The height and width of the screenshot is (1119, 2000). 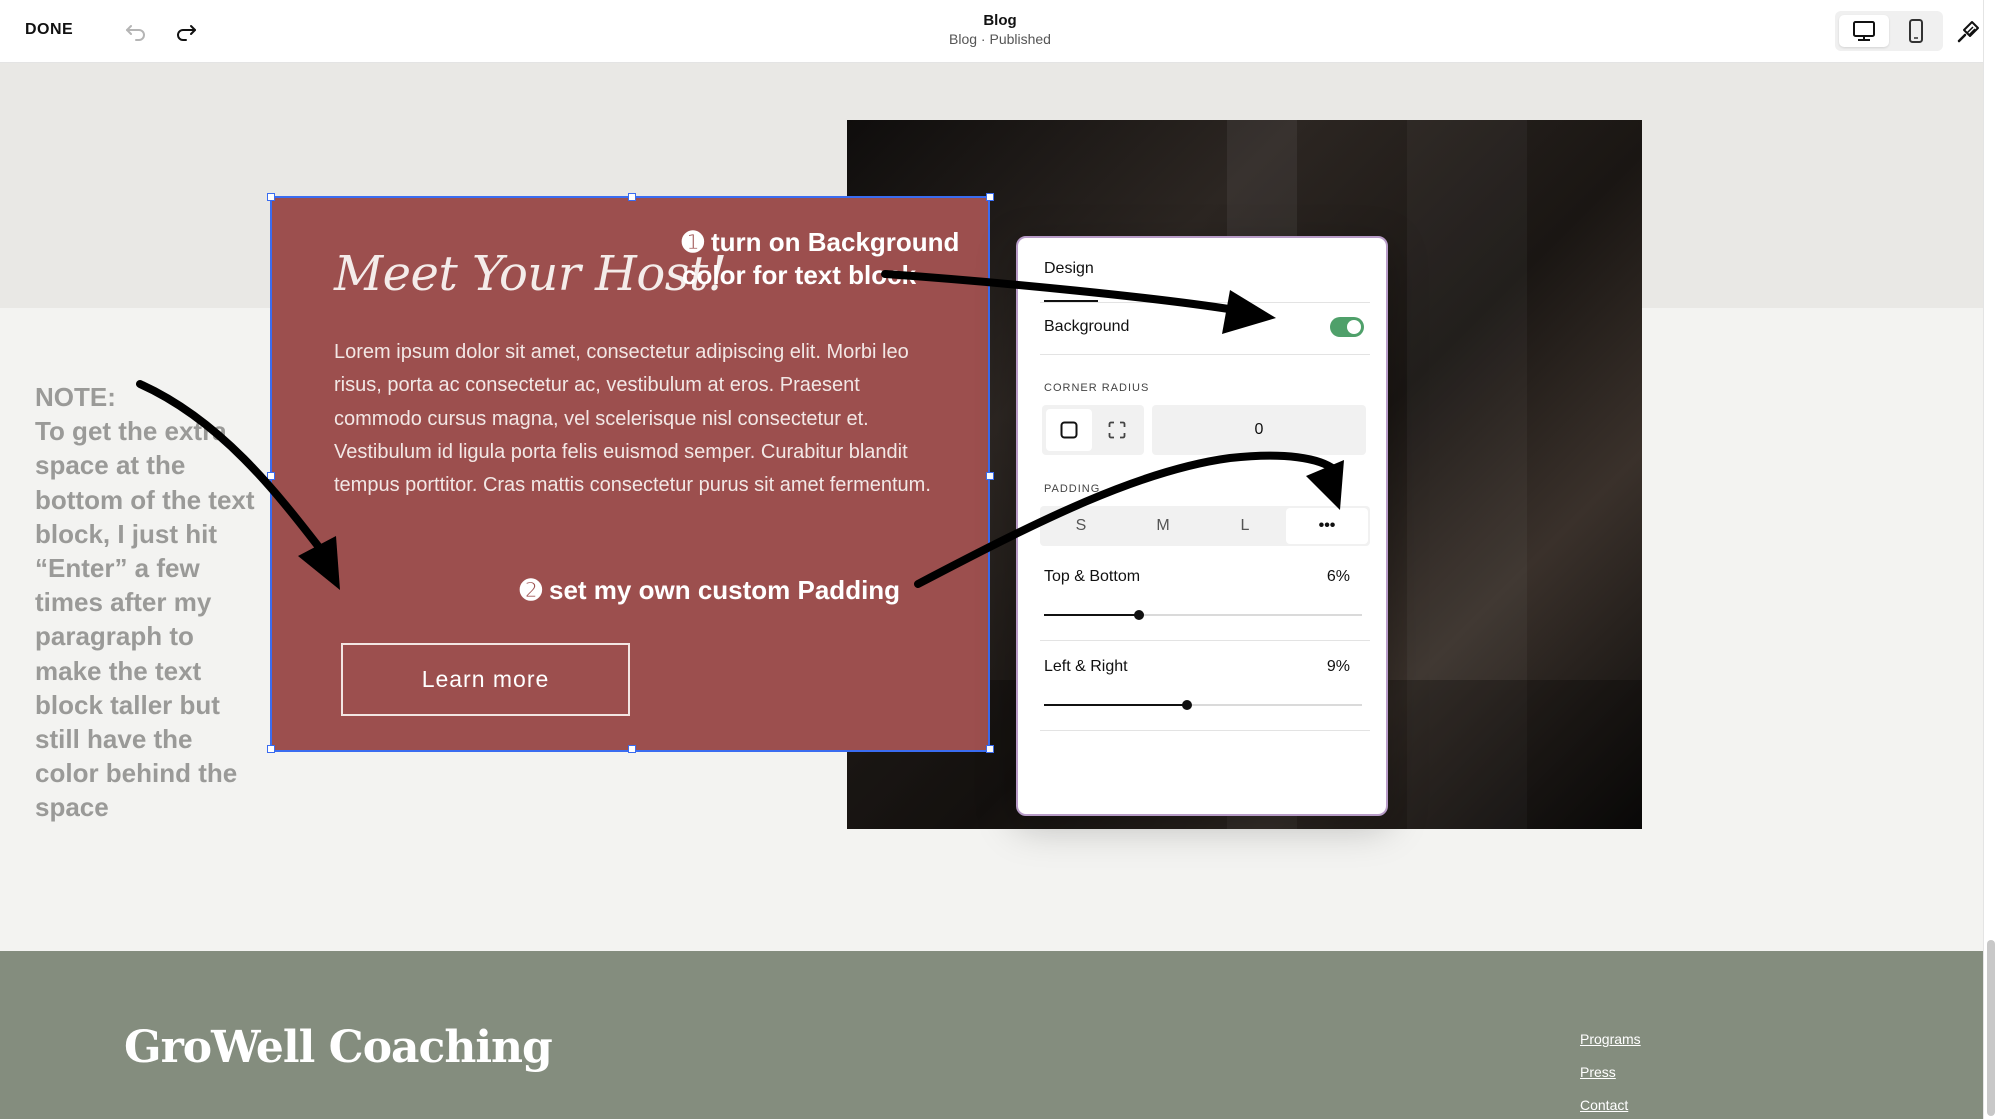 What do you see at coordinates (1259, 430) in the screenshot?
I see `corner-radius-input: 0` at bounding box center [1259, 430].